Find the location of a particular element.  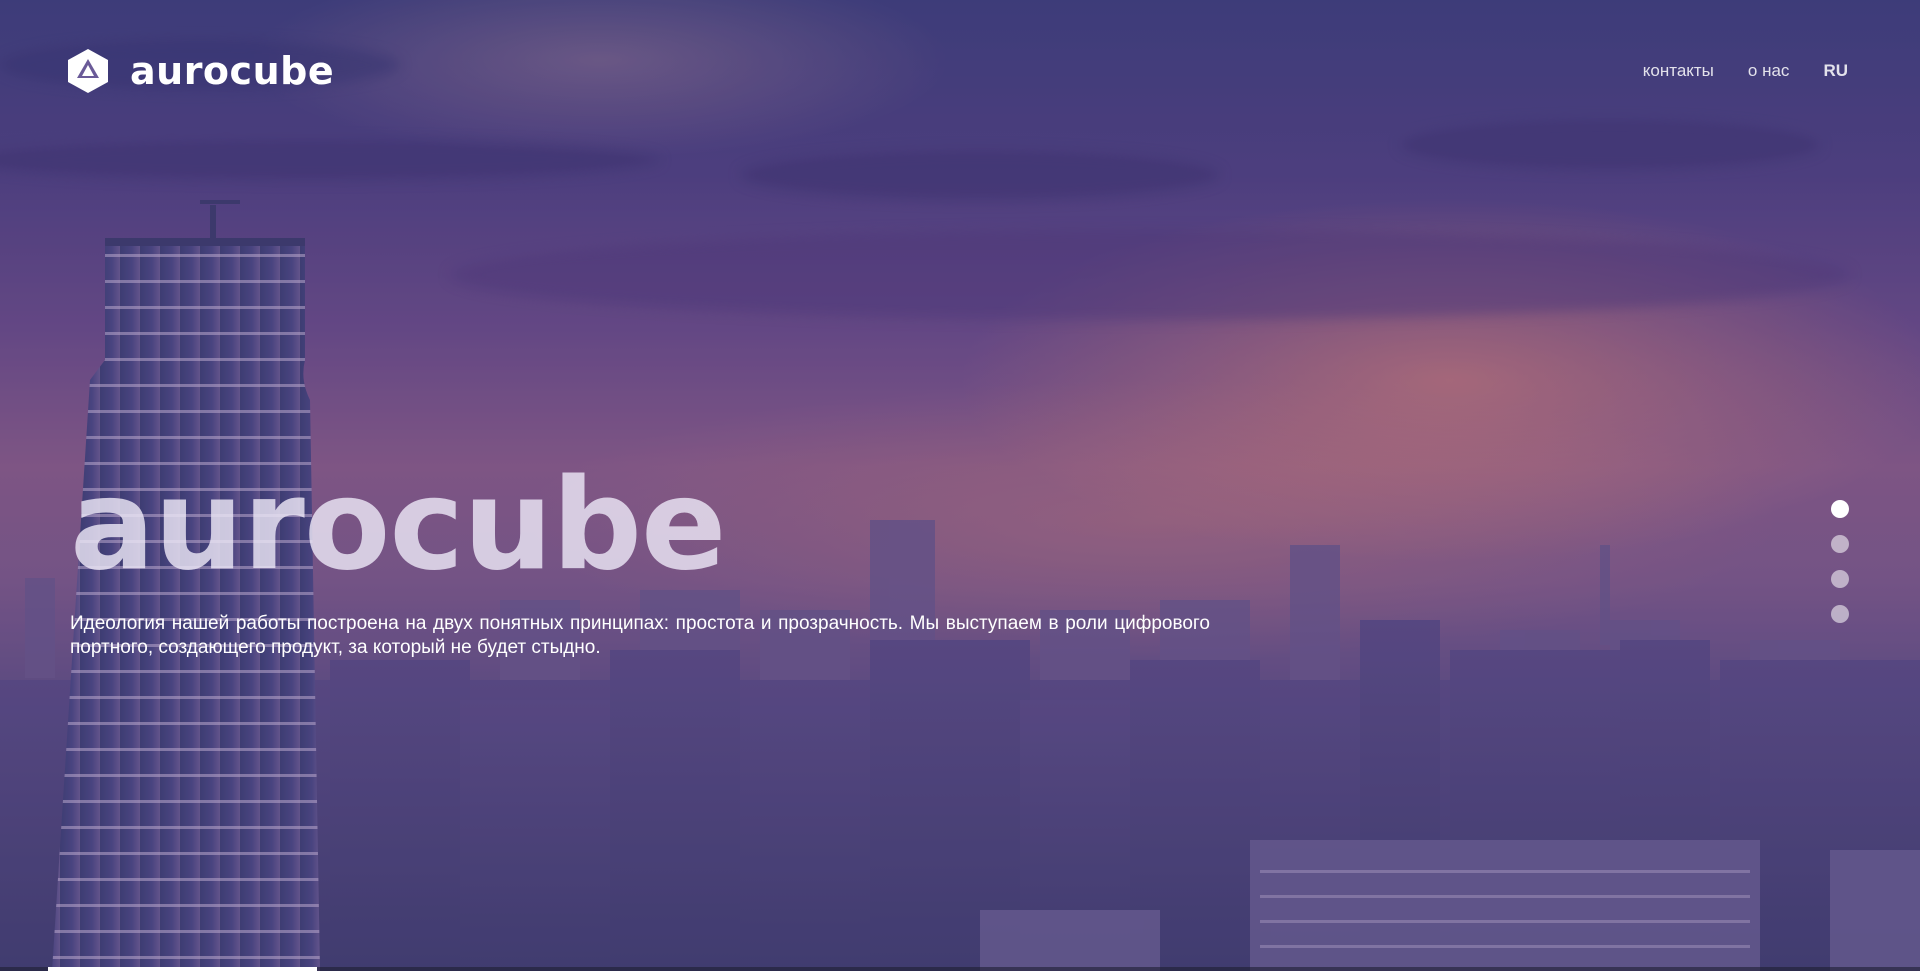

logo-text: aurocube is located at coordinates (232, 71).